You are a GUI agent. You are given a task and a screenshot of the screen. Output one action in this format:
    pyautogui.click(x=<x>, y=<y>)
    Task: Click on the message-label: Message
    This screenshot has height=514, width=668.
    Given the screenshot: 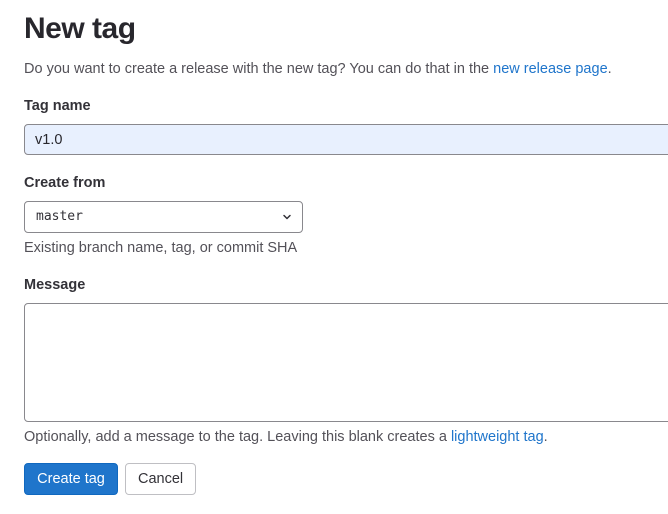 What is the action you would take?
    pyautogui.click(x=55, y=285)
    